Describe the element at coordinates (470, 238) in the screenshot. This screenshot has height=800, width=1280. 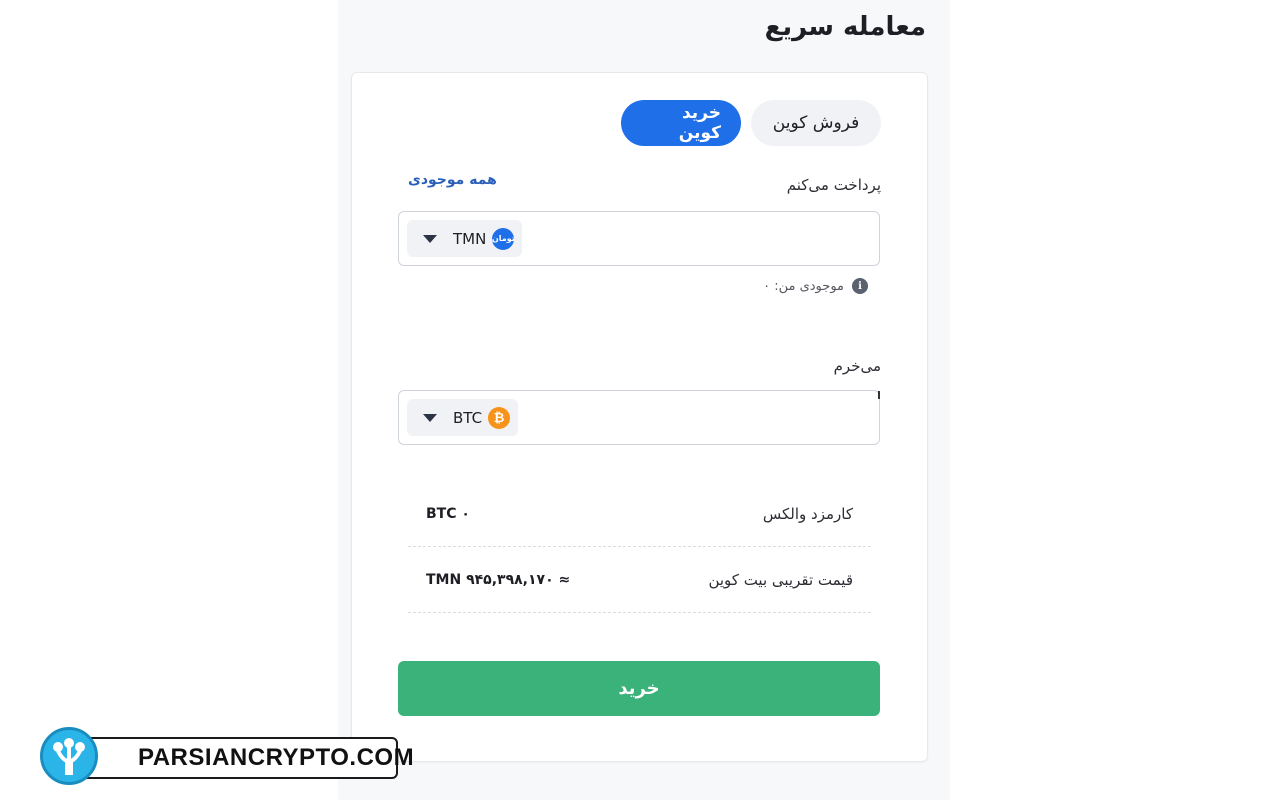
I see `pay-coin-code: TMN` at that location.